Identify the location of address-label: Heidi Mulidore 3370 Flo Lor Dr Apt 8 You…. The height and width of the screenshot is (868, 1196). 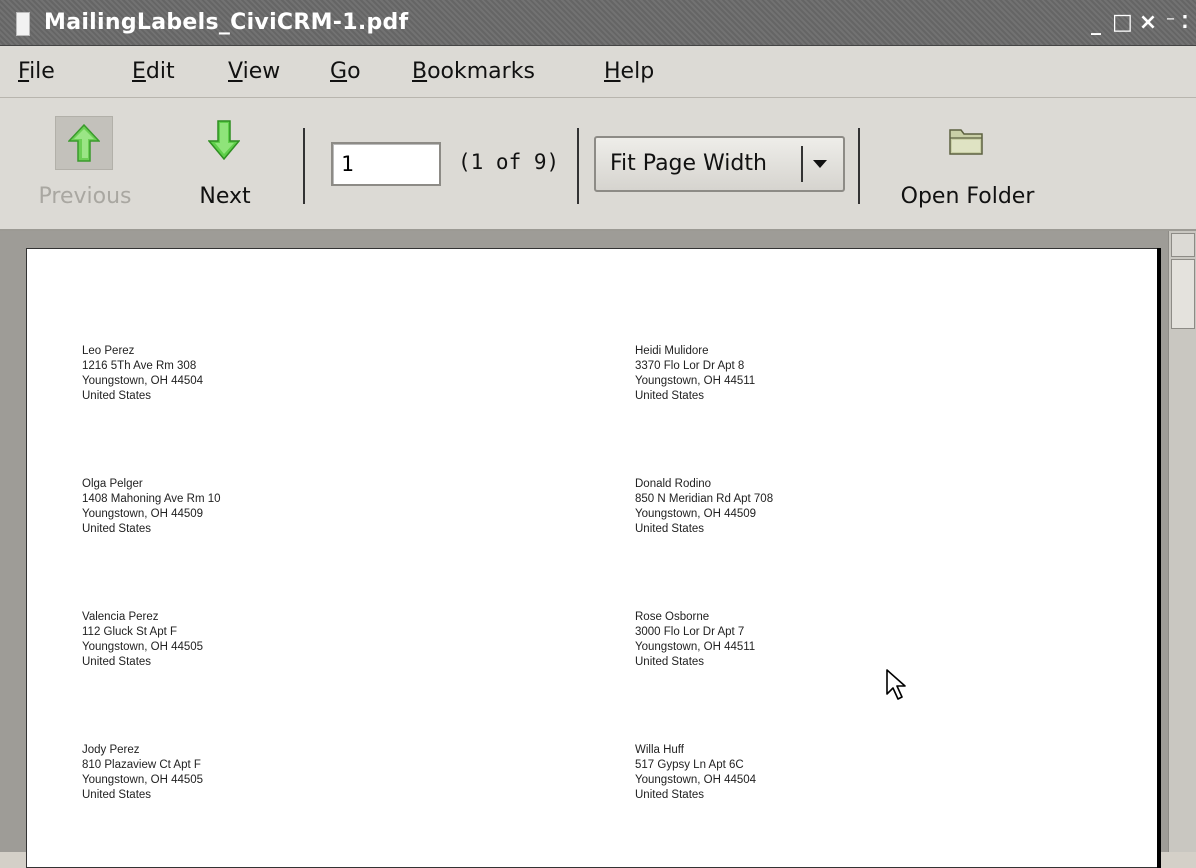
(695, 374).